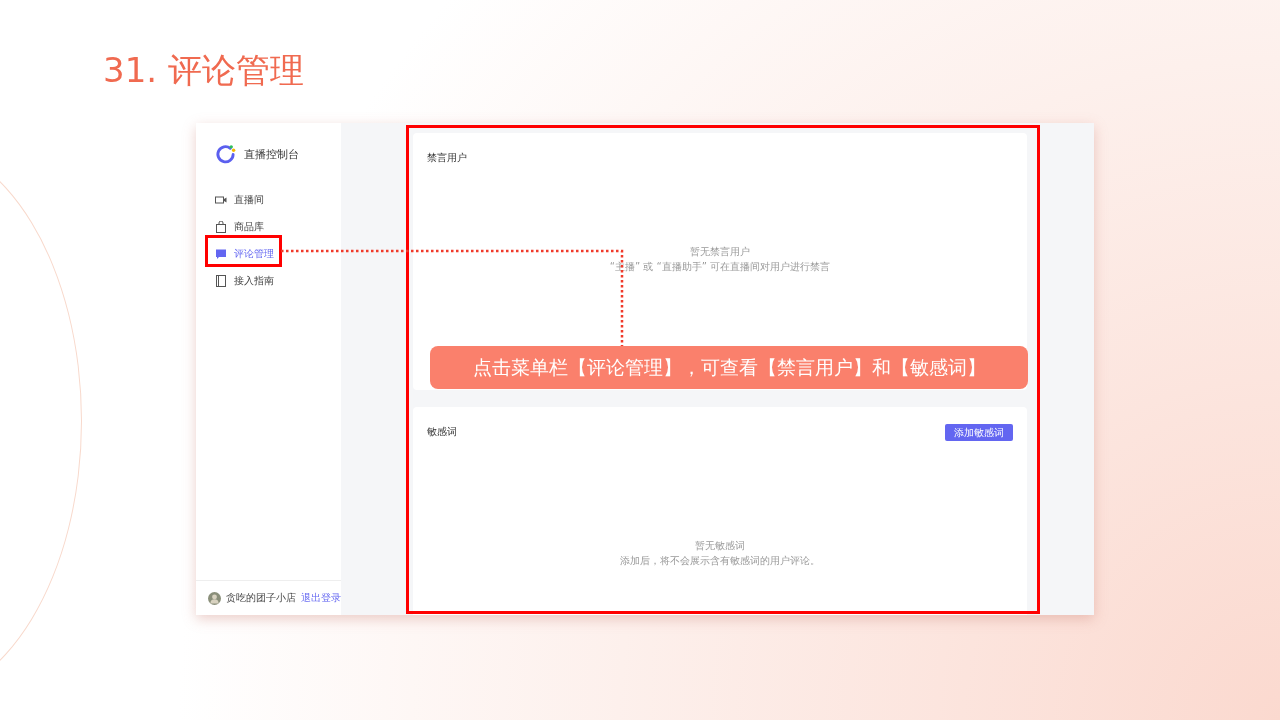  Describe the element at coordinates (447, 158) in the screenshot. I see `card-title: 禁言用户` at that location.